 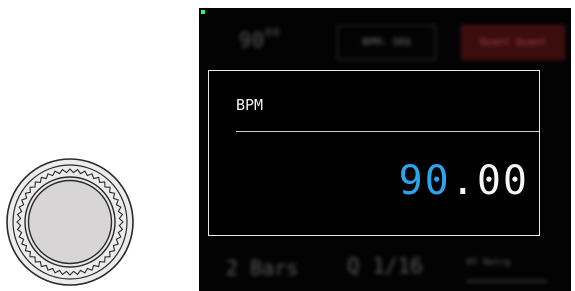 I want to click on status-led, so click(x=203, y=12).